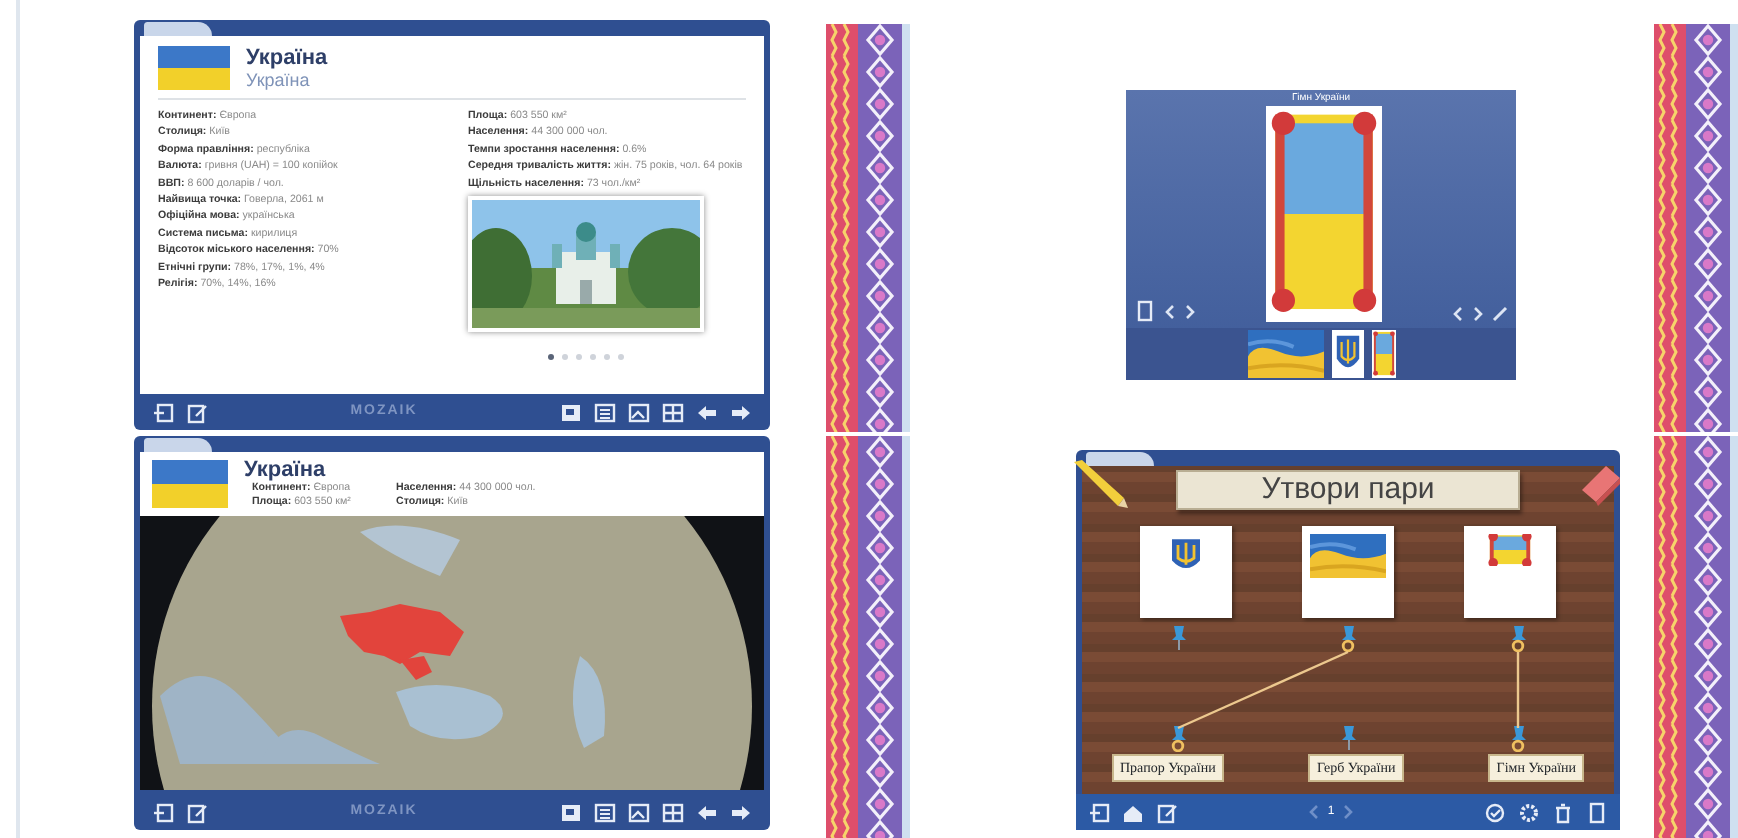 Image resolution: width=1738 pixels, height=838 pixels. Describe the element at coordinates (1518, 690) in the screenshot. I see `connector-line` at that location.